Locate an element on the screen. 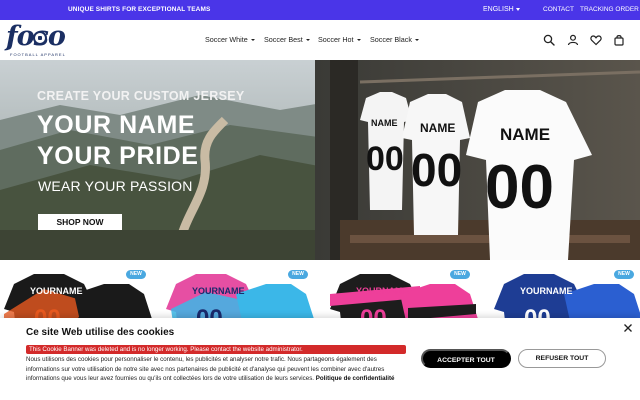 The height and width of the screenshot is (400, 640). nav-label: Soccer Black is located at coordinates (391, 39).